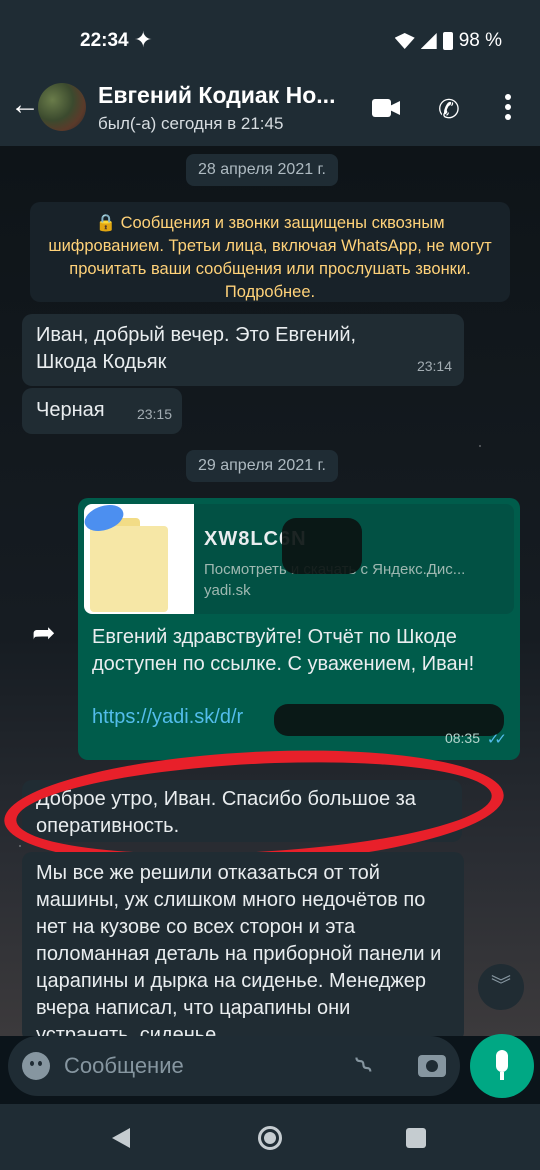 The width and height of the screenshot is (540, 1170). Describe the element at coordinates (449, 109) in the screenshot. I see `phone-icon: ✆` at that location.